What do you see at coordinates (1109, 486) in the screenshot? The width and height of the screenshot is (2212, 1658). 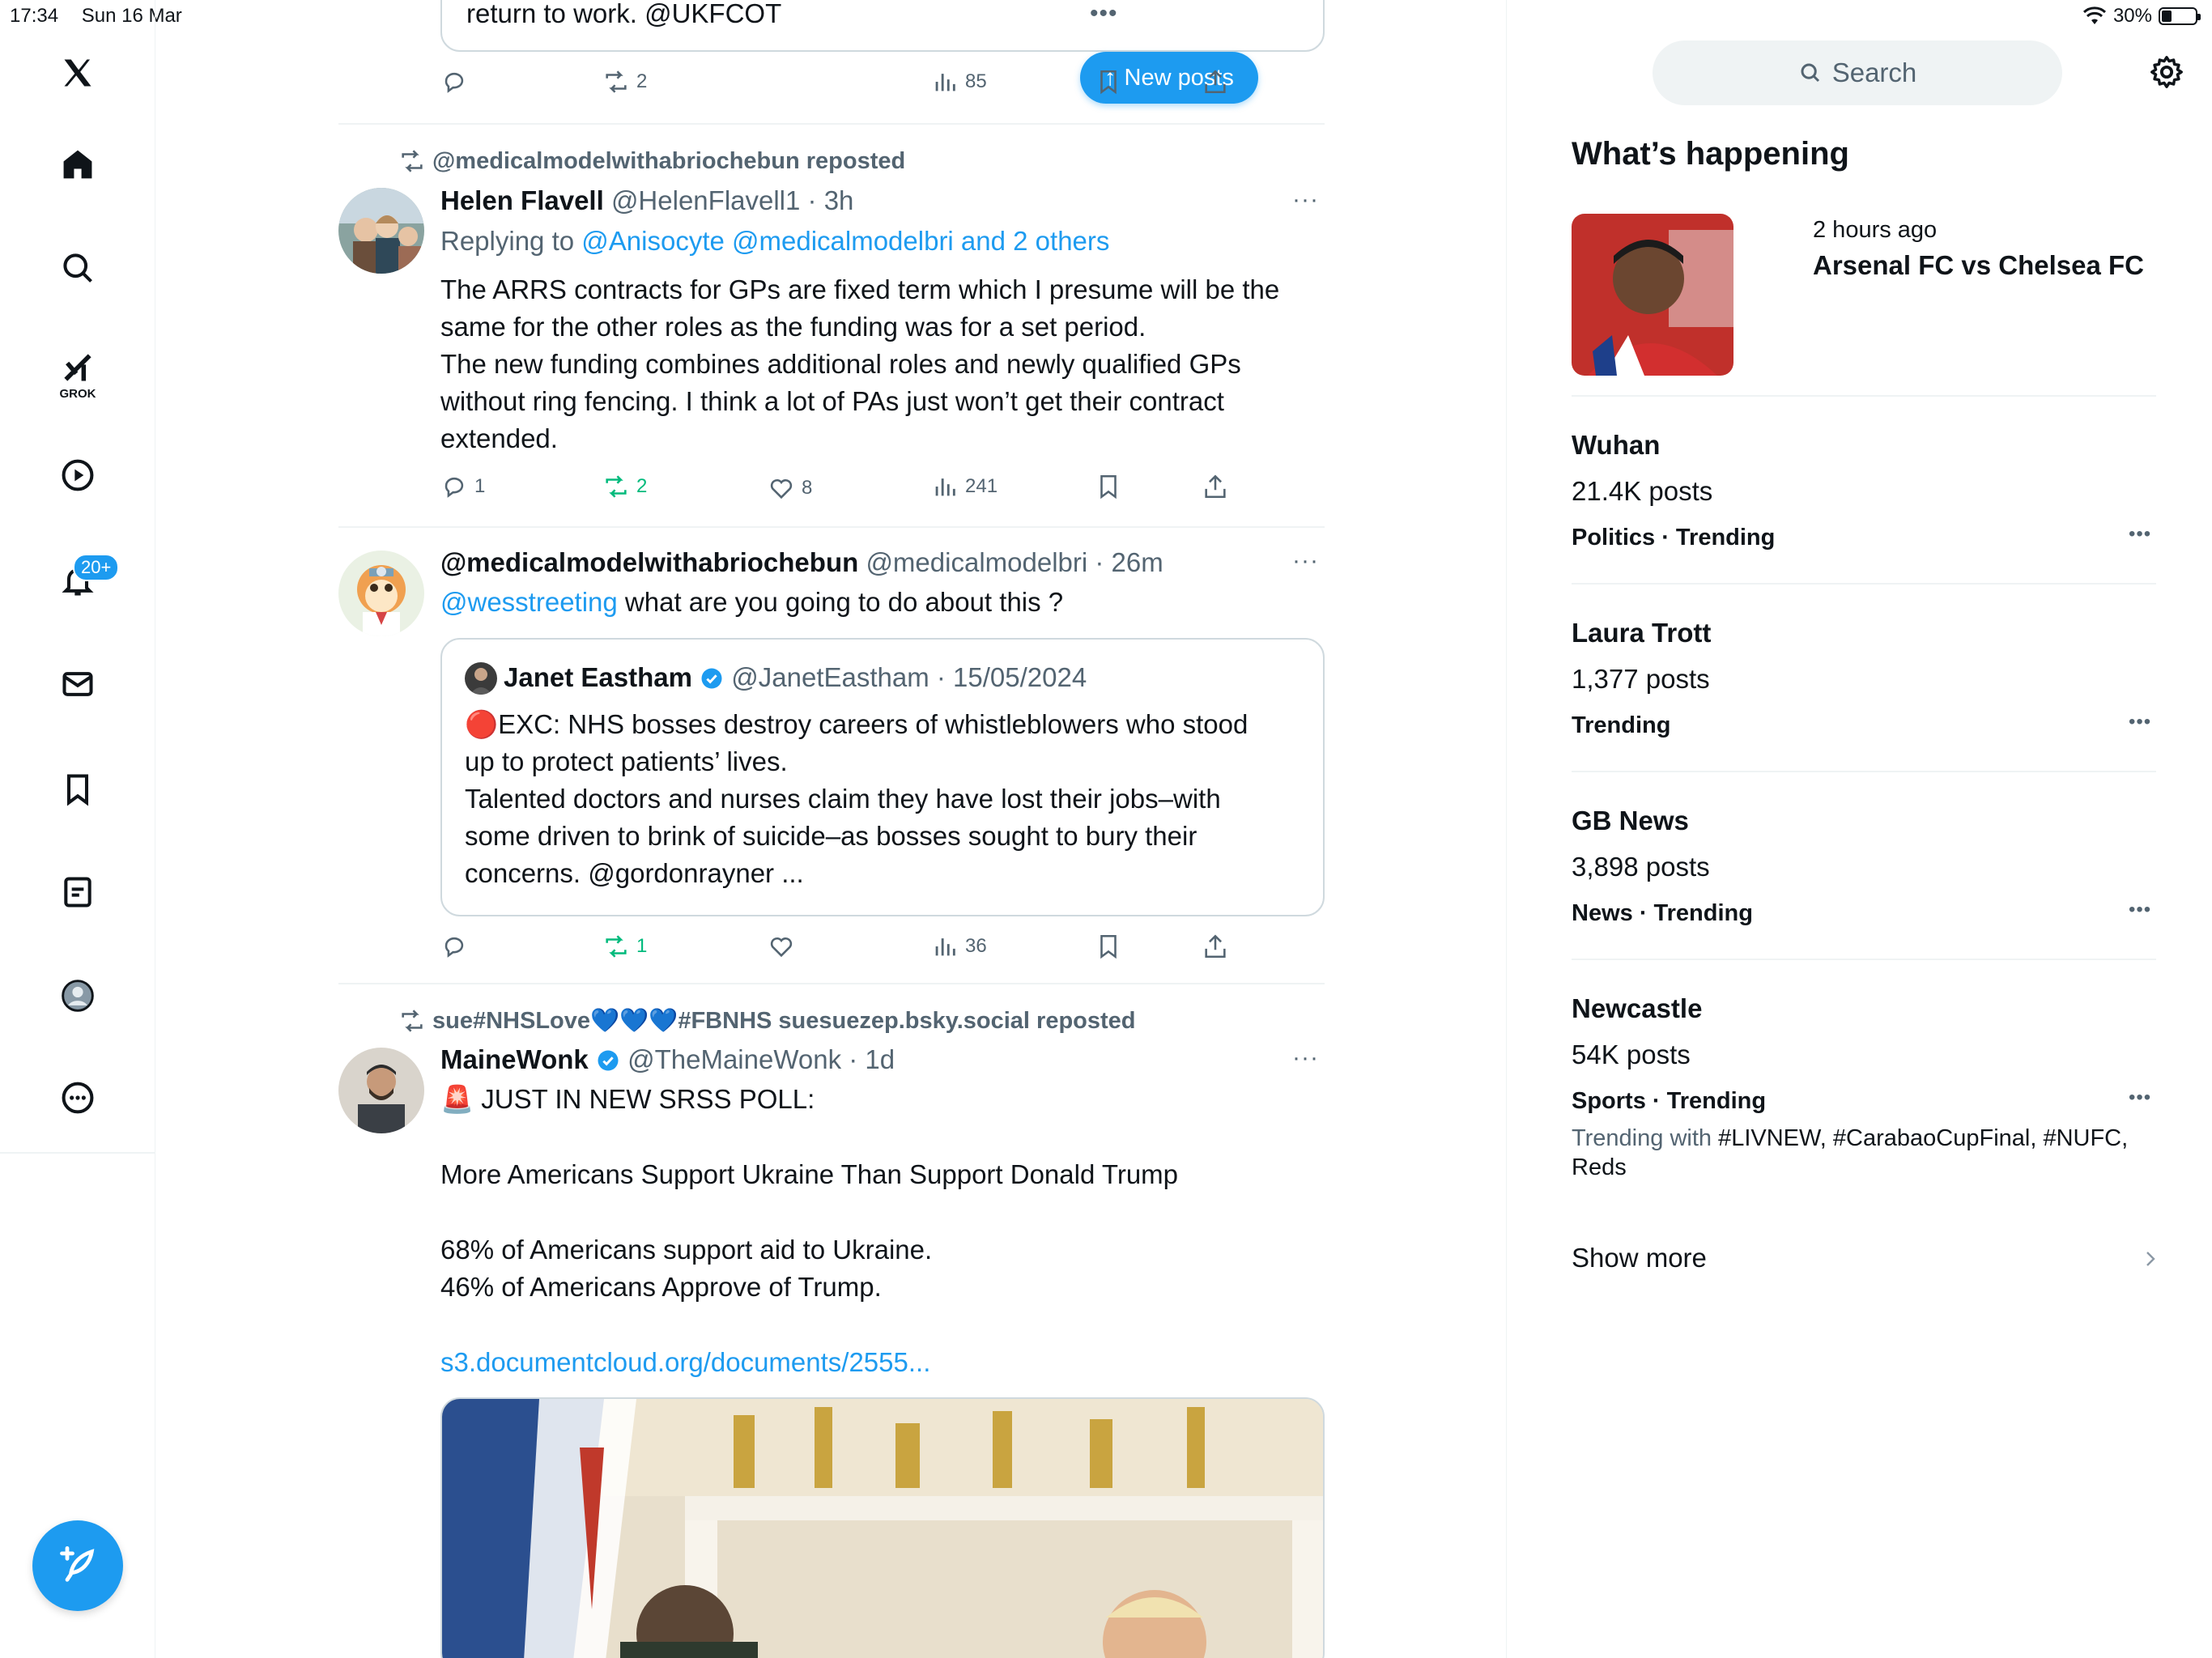 I see `post1-bookmark-button` at bounding box center [1109, 486].